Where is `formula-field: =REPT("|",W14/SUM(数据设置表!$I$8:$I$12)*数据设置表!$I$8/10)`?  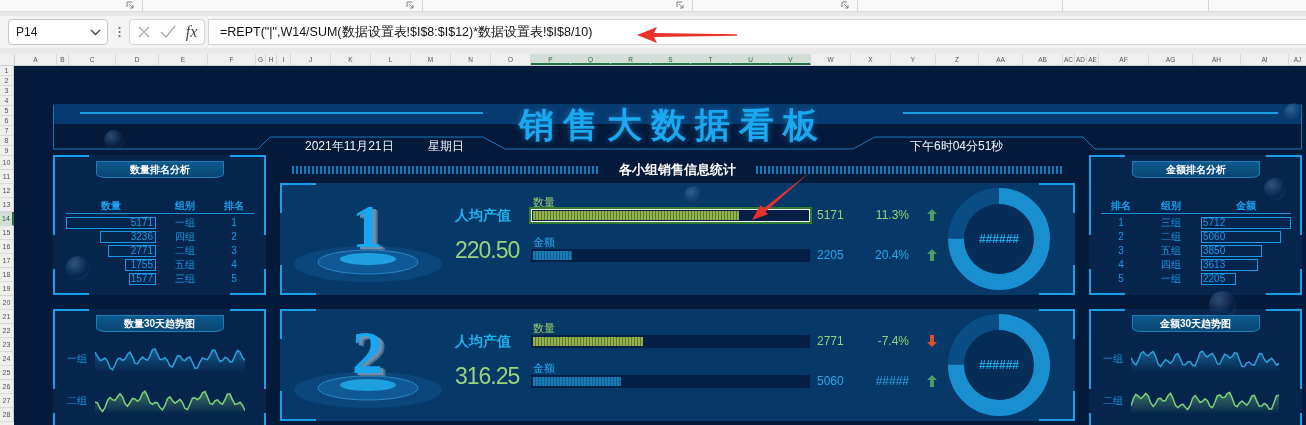 formula-field: =REPT("|",W14/SUM(数据设置表!$I$8:$I$12)*数据设置表!$I$8/10) is located at coordinates (757, 32).